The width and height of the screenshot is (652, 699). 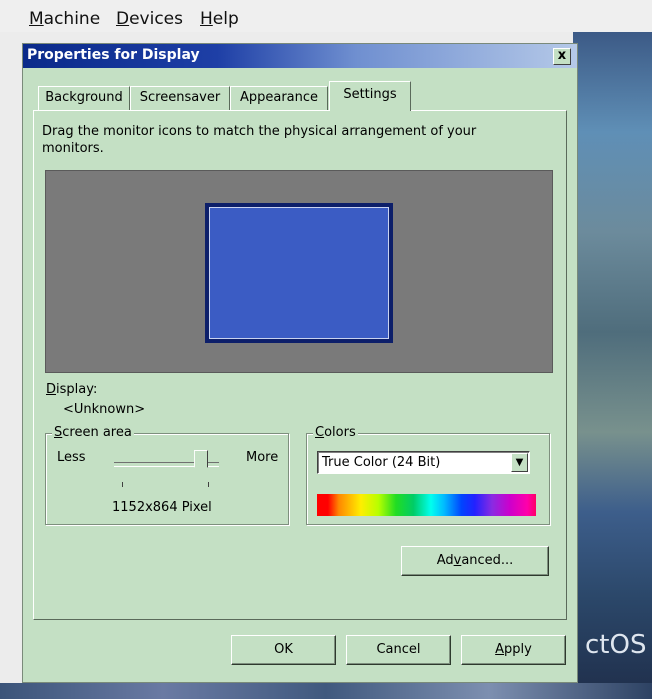 I want to click on slider-more-label: More, so click(x=262, y=457).